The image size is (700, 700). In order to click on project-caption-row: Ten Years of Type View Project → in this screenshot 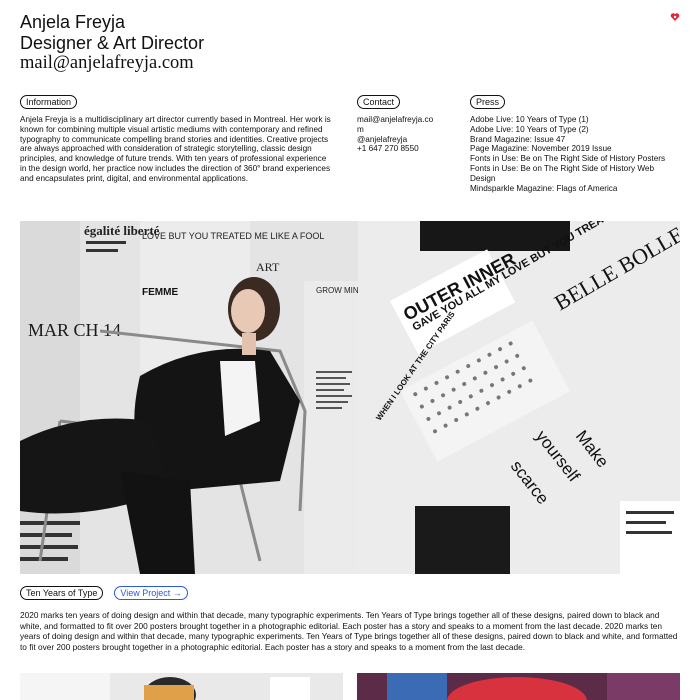, I will do `click(104, 593)`.